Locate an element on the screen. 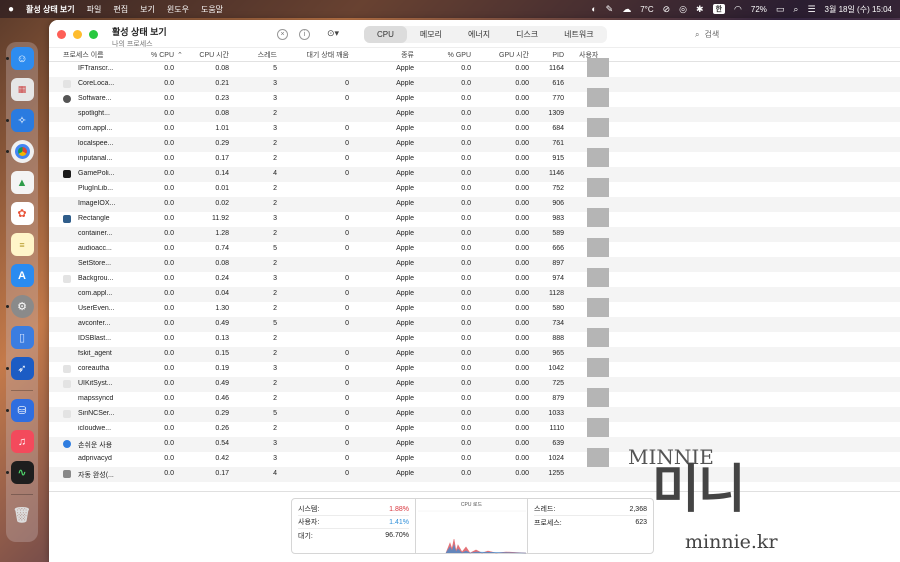 This screenshot has width=900, height=562. table-row: PlugInLib... 0.0 0.01 2 Apple 0.0 0.00 752 is located at coordinates (474, 189).